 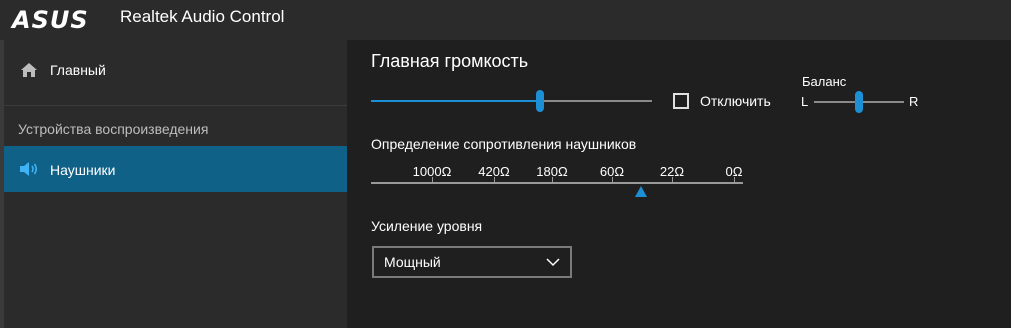 What do you see at coordinates (29, 70) in the screenshot?
I see `home-icon` at bounding box center [29, 70].